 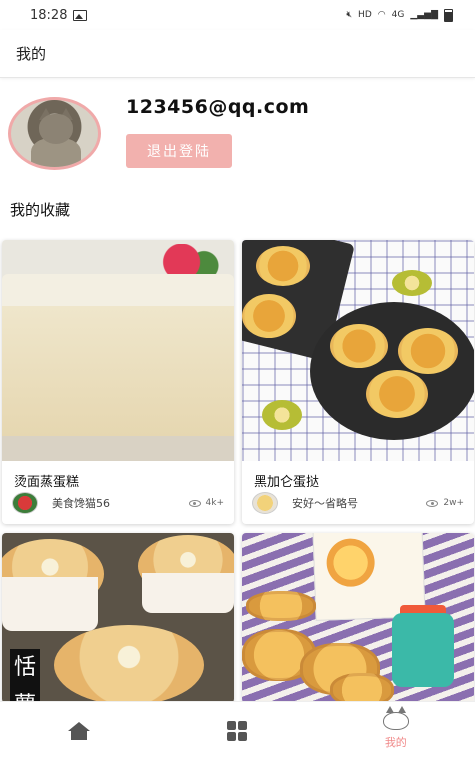 I want to click on home-icon, so click(x=79, y=730).